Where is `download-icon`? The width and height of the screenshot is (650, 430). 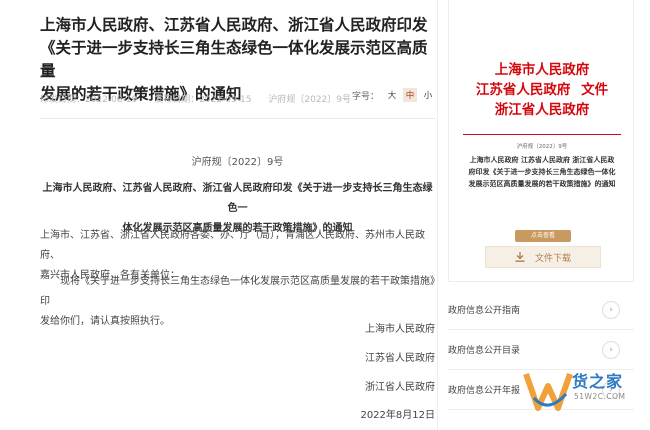
download-icon is located at coordinates (520, 257).